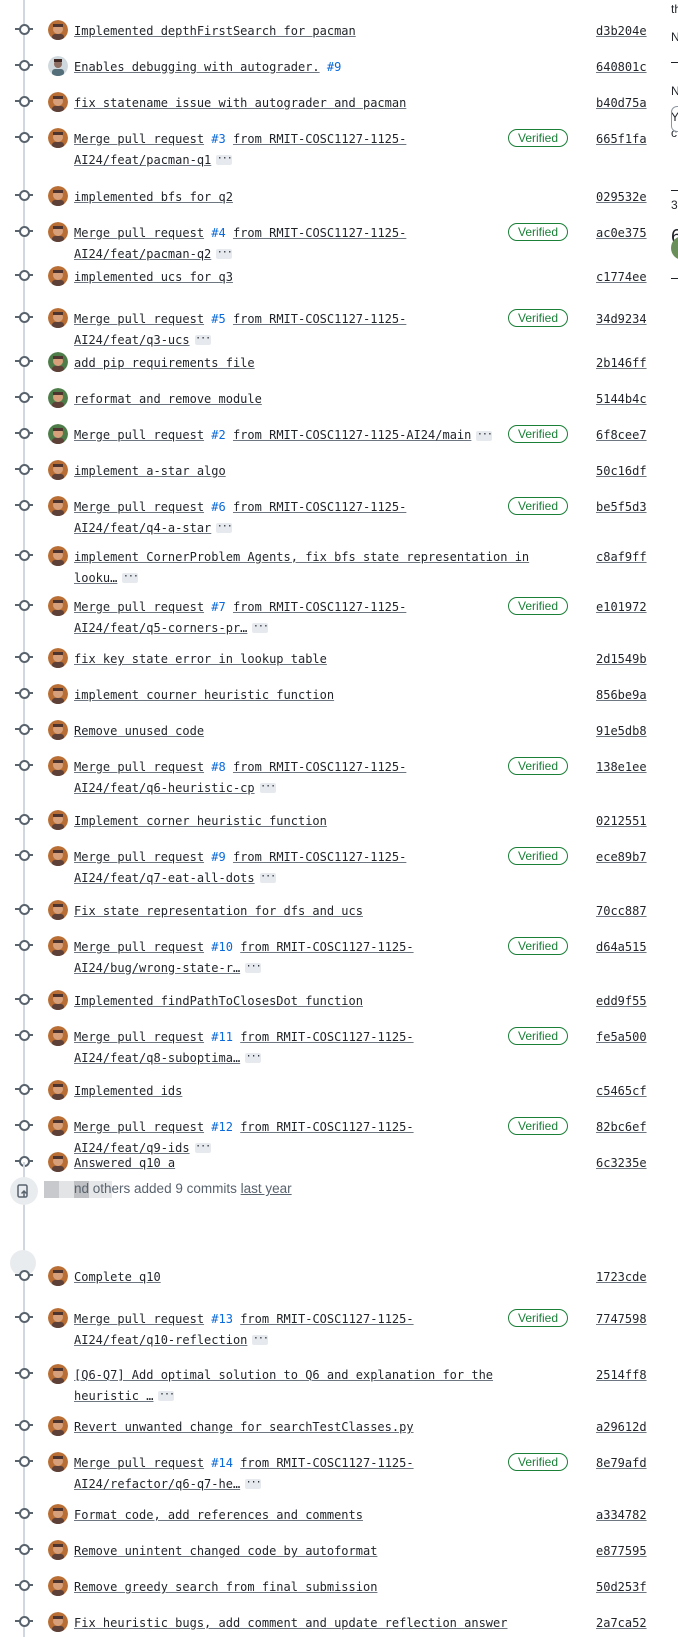 The image size is (678, 1637). I want to click on commit-sha-link: 2d1549b, so click(621, 659).